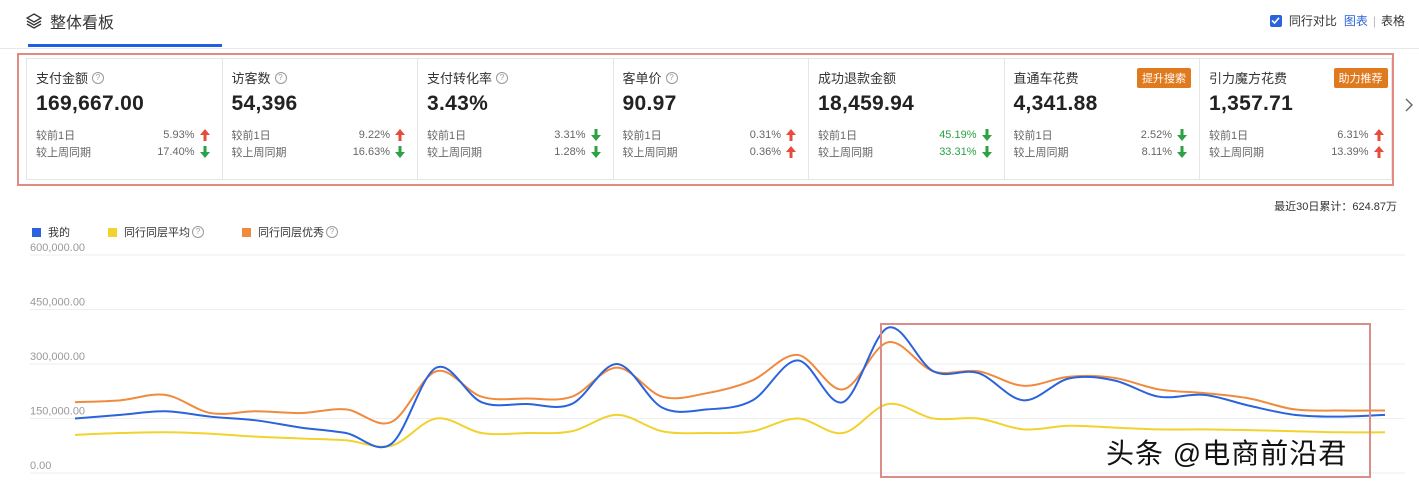 Image resolution: width=1419 pixels, height=484 pixels. Describe the element at coordinates (1248, 78) in the screenshot. I see `metric-label: 引力魔方花费` at that location.